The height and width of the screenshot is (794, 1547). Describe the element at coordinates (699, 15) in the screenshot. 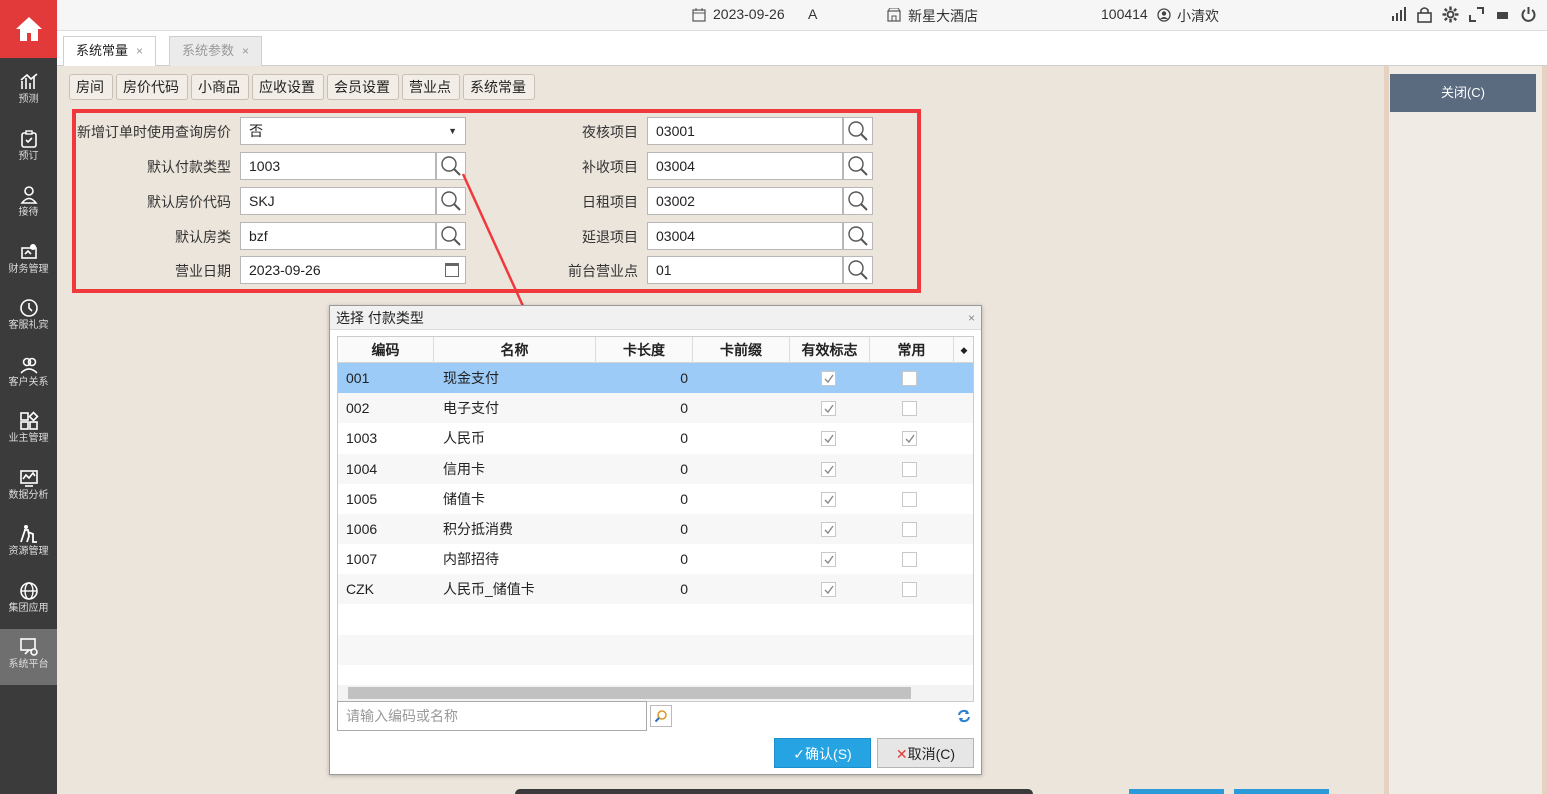

I see `calendar-icon` at that location.